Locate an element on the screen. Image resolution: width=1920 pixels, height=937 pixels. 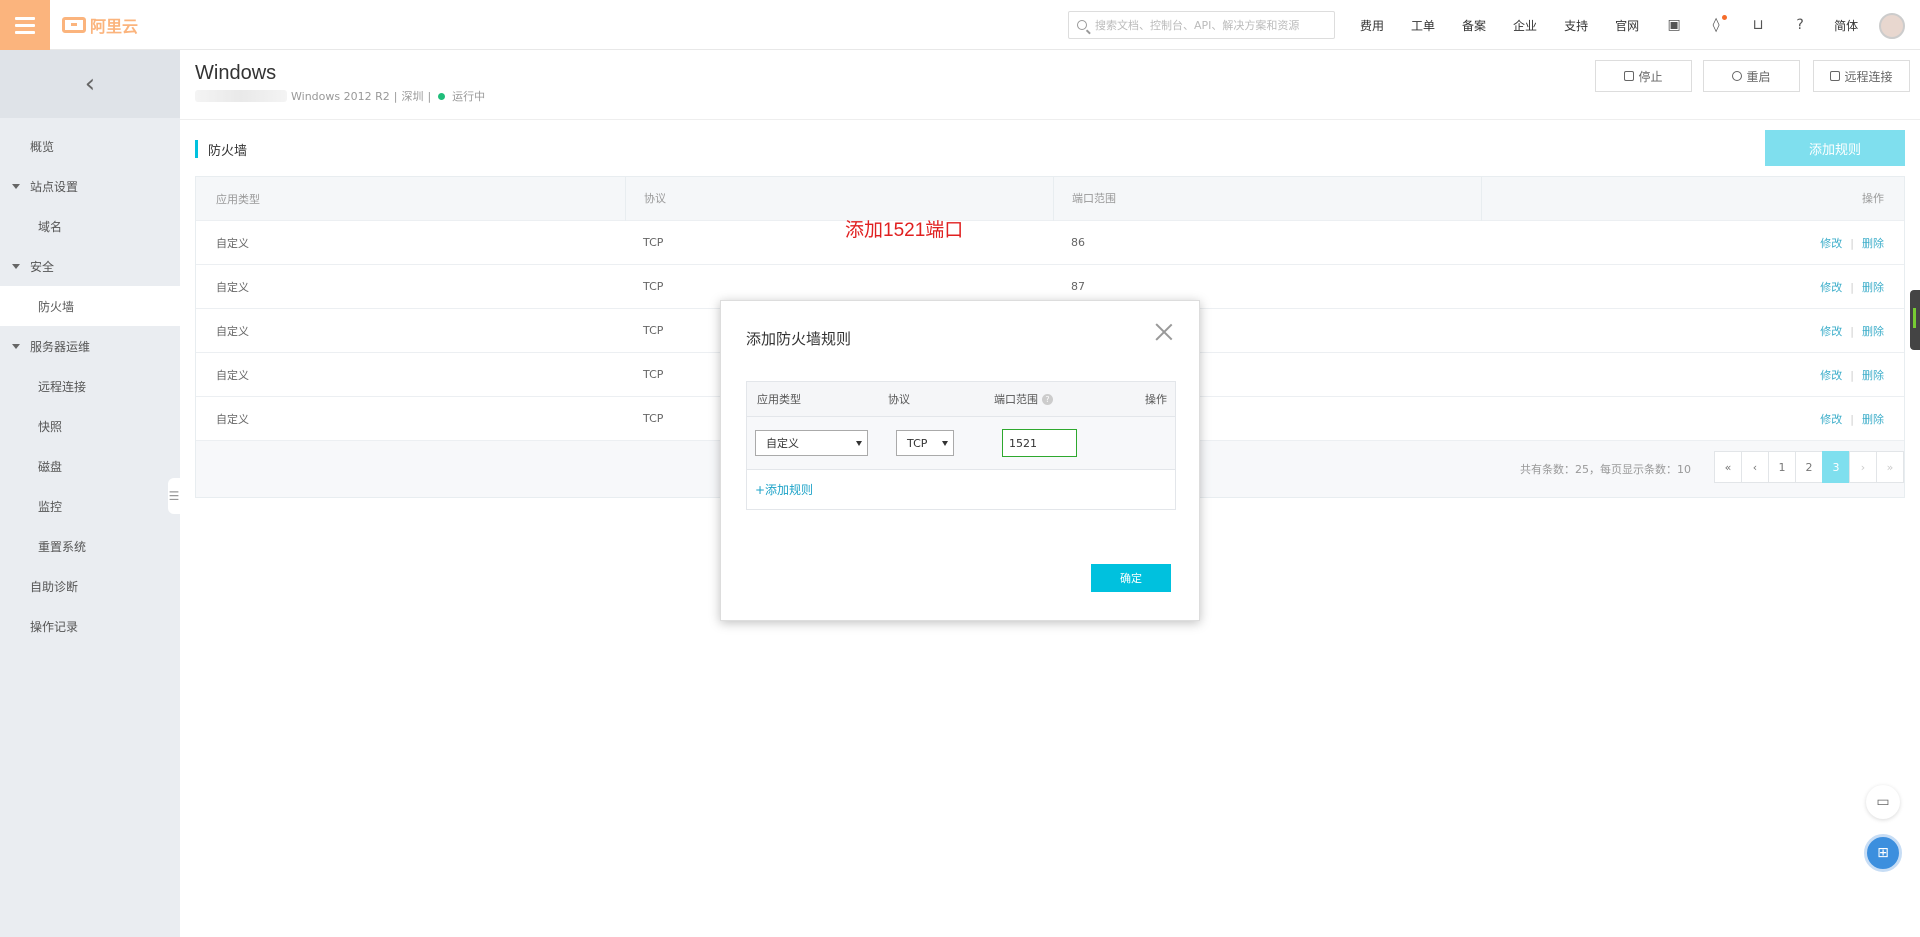
page-3-current: 3 is located at coordinates (1836, 467).